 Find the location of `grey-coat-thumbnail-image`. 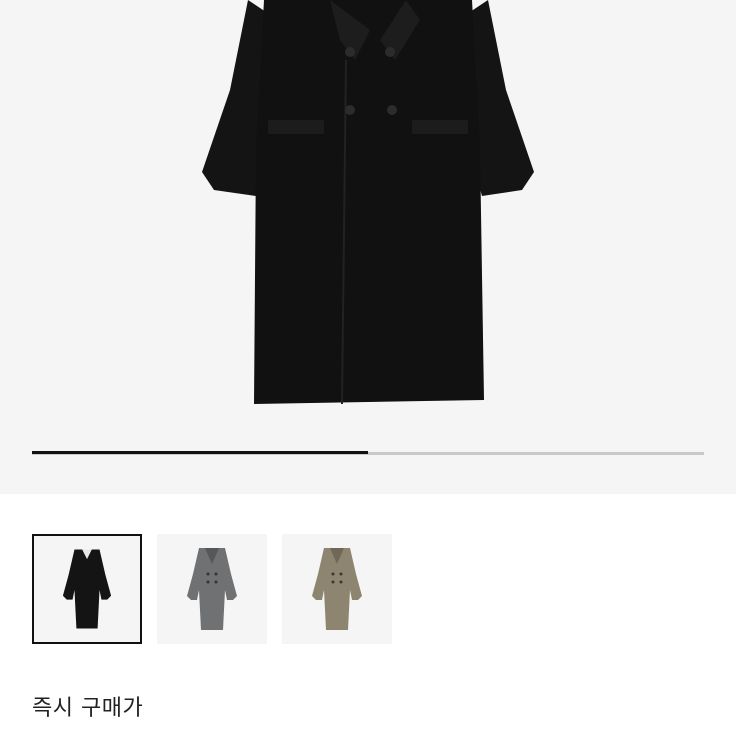

grey-coat-thumbnail-image is located at coordinates (212, 589).